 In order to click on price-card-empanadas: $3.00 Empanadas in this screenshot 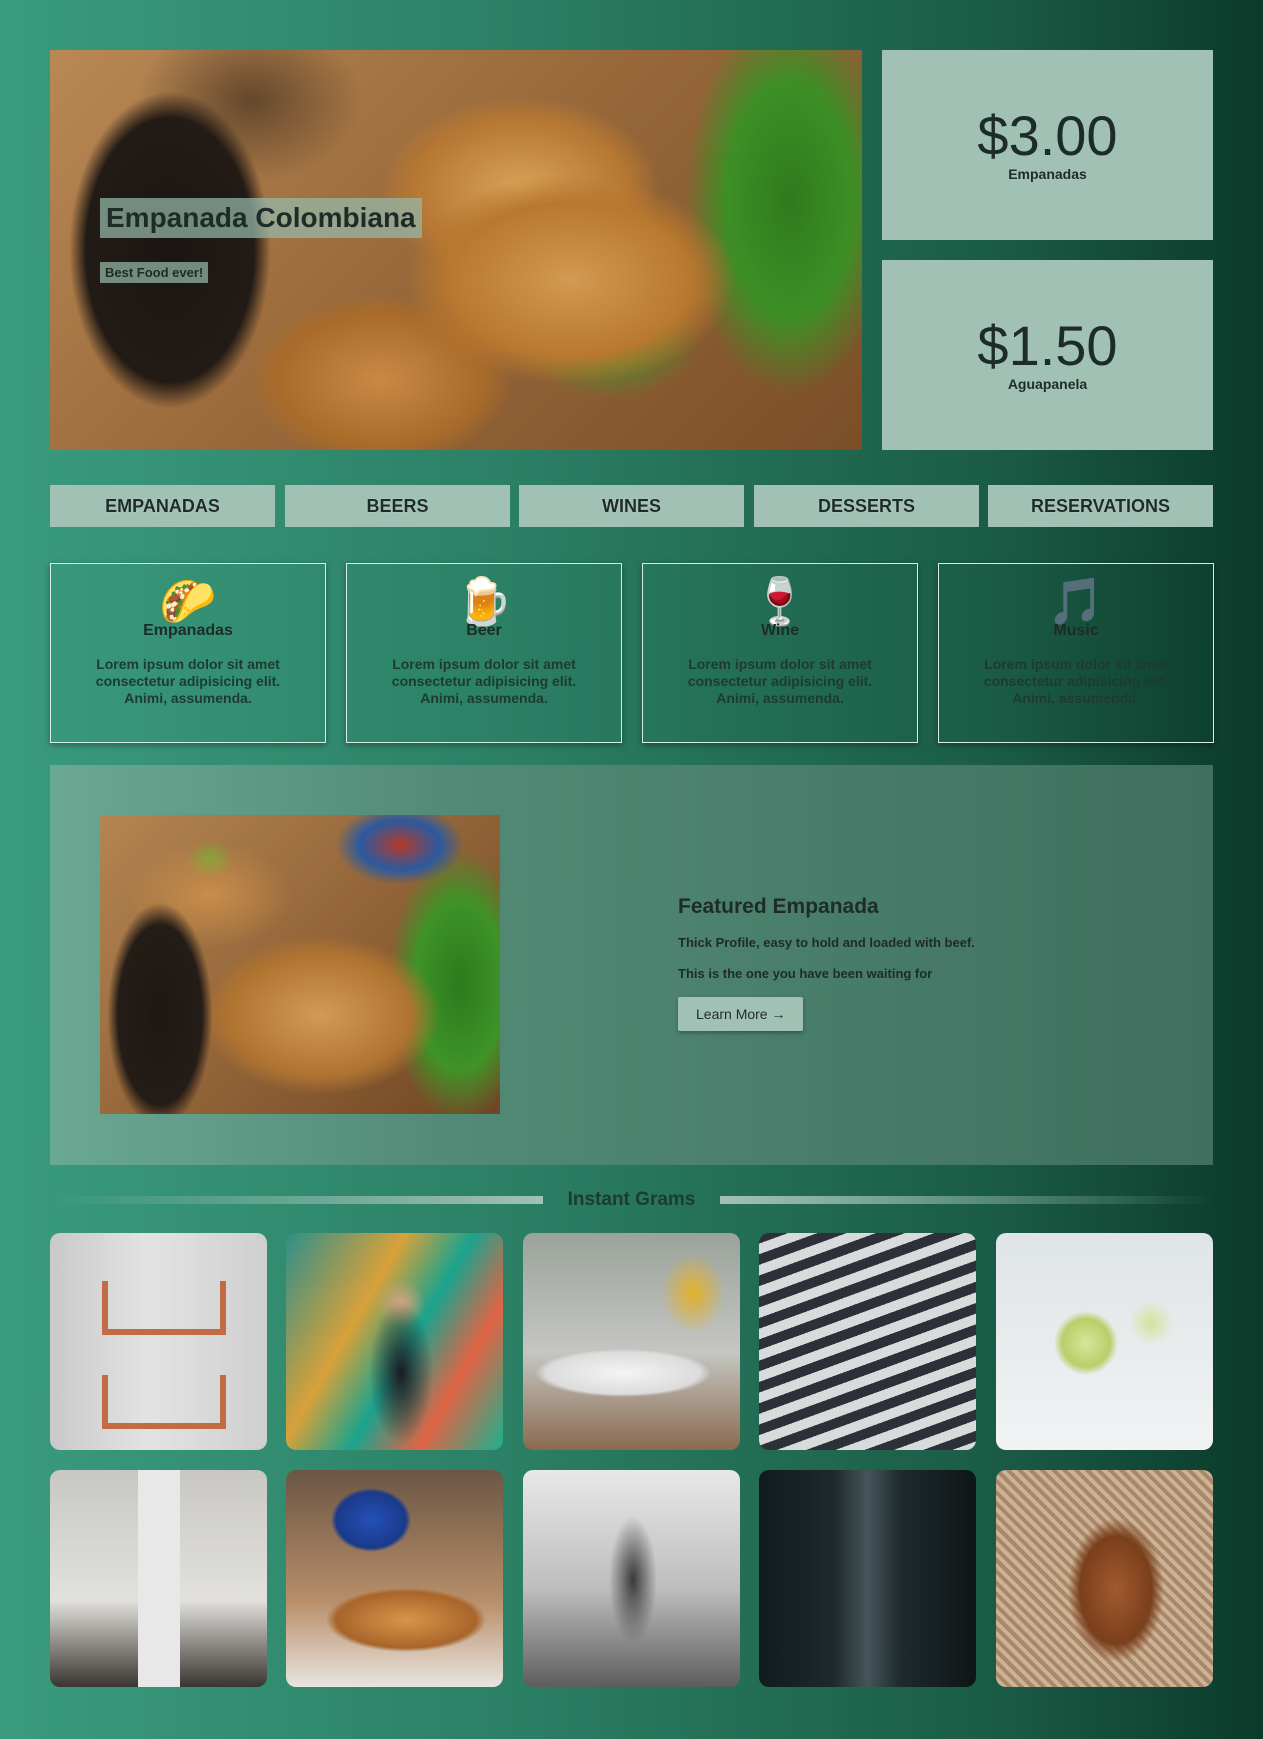, I will do `click(1047, 145)`.